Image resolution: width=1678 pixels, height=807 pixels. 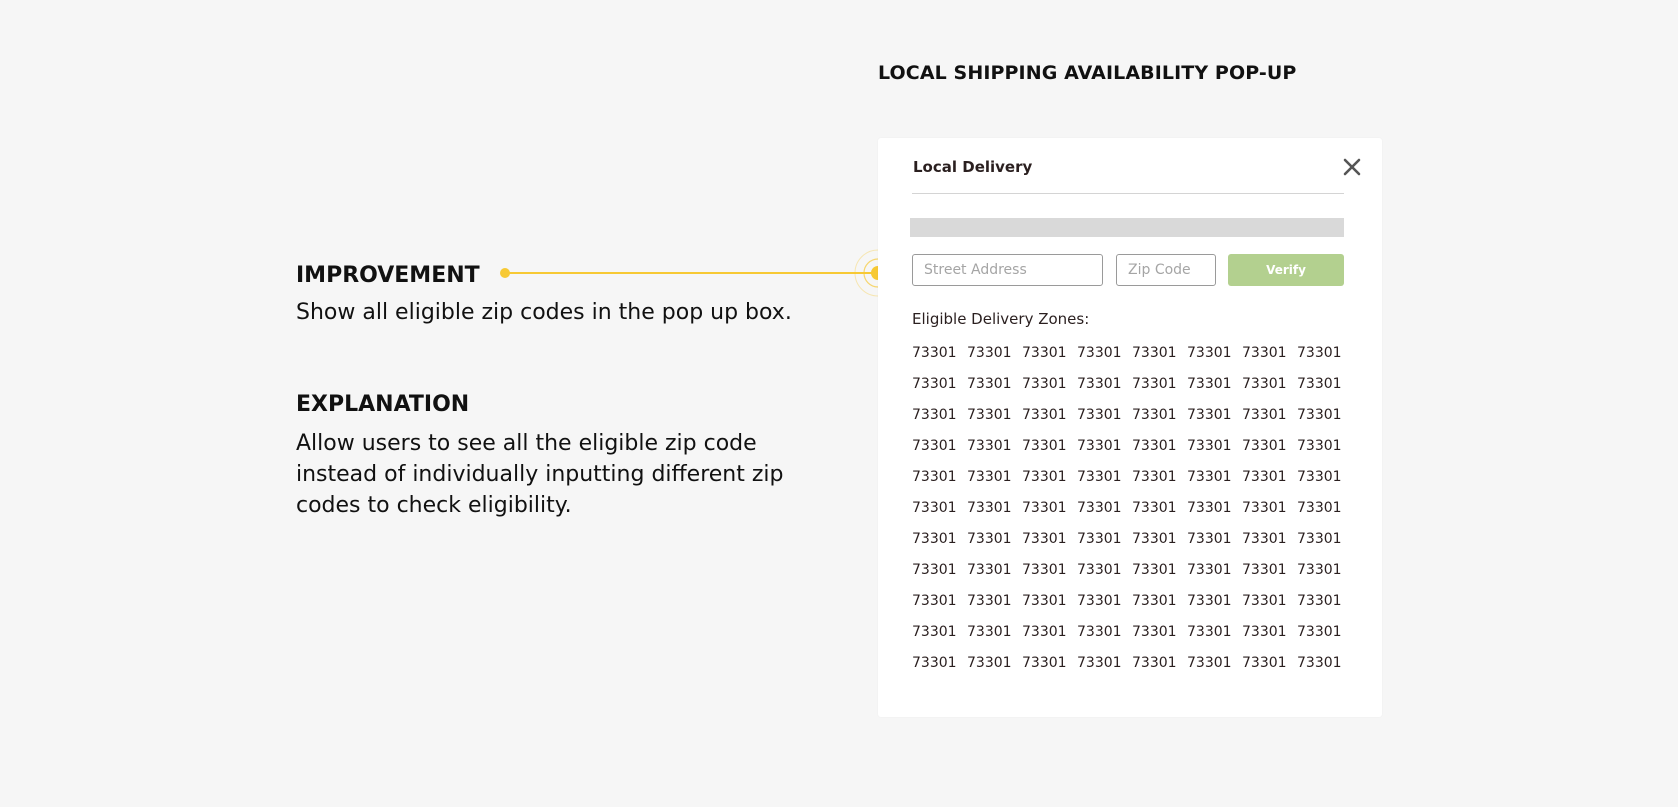 What do you see at coordinates (1166, 270) in the screenshot?
I see `zip-code-input` at bounding box center [1166, 270].